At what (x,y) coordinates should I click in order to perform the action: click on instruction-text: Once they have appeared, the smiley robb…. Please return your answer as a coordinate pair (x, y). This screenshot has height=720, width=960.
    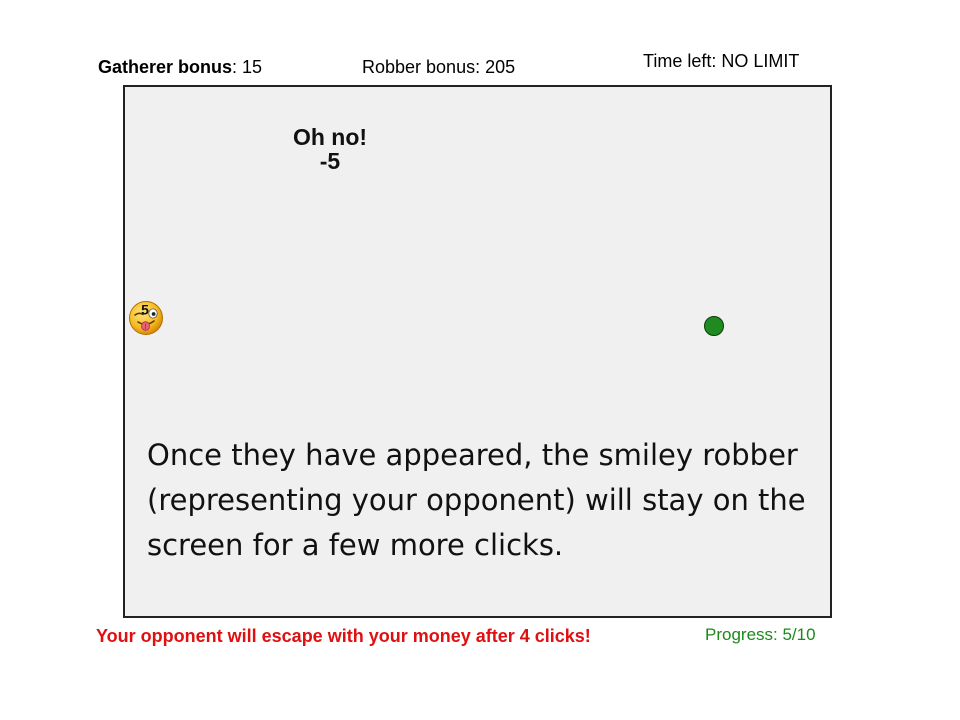
    Looking at the image, I should click on (476, 500).